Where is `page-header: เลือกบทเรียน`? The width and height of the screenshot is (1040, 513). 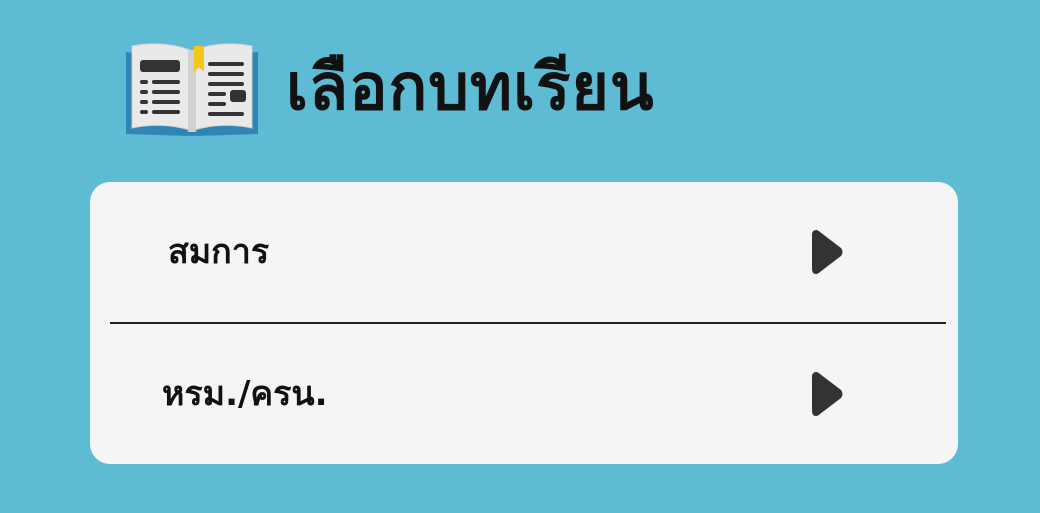
page-header: เลือกบทเรียน is located at coordinates (389, 88).